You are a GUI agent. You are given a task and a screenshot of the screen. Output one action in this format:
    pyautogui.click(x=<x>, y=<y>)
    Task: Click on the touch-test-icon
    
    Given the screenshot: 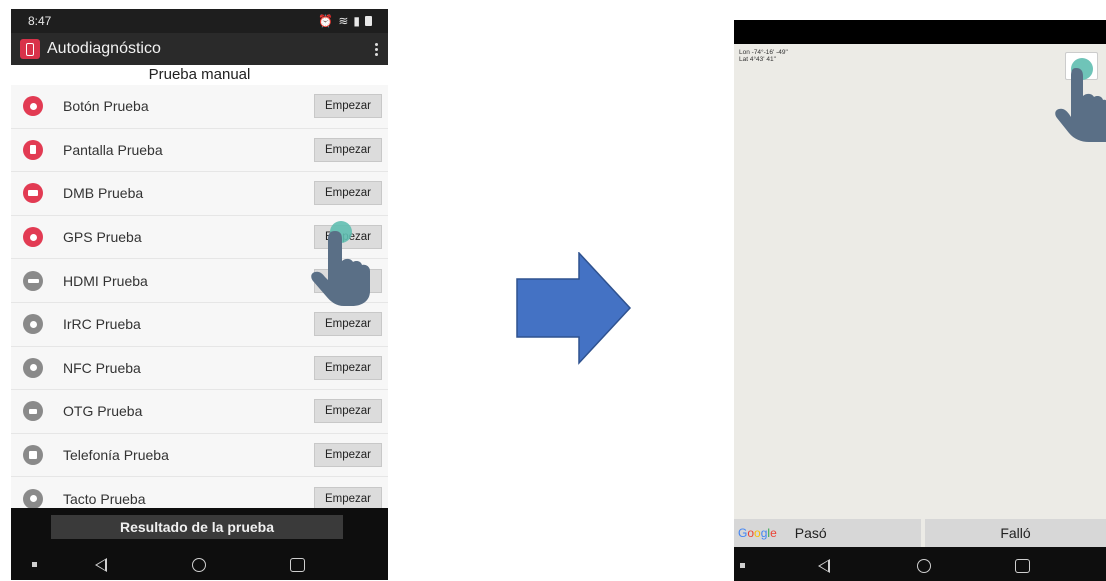 What is the action you would take?
    pyautogui.click(x=33, y=498)
    